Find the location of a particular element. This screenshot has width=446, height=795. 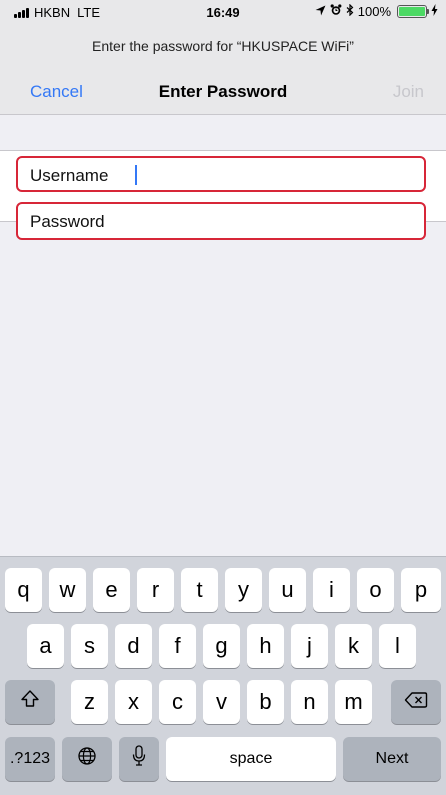

battery-fill is located at coordinates (412, 11).